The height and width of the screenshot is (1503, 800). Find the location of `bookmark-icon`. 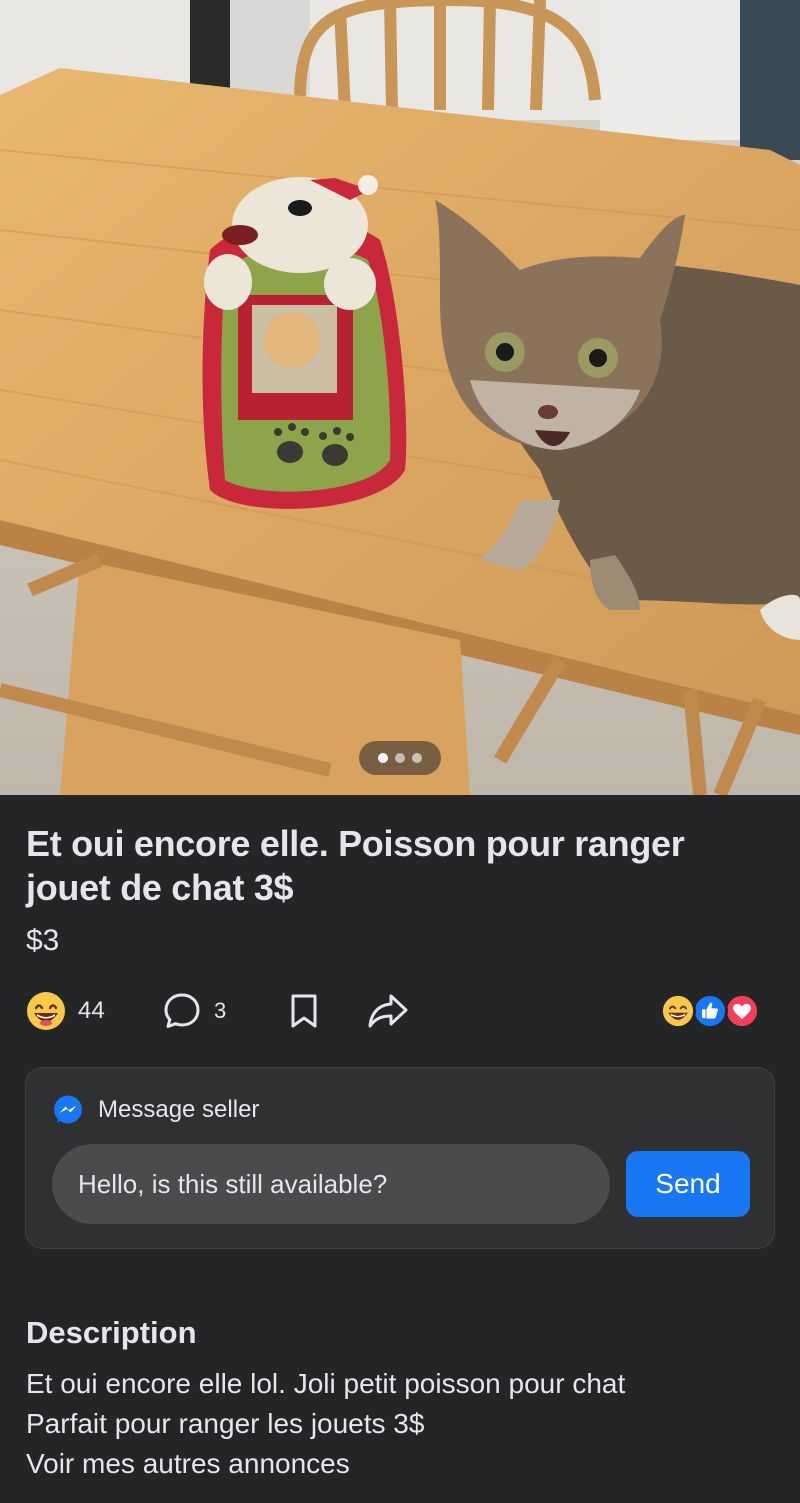

bookmark-icon is located at coordinates (304, 1011).